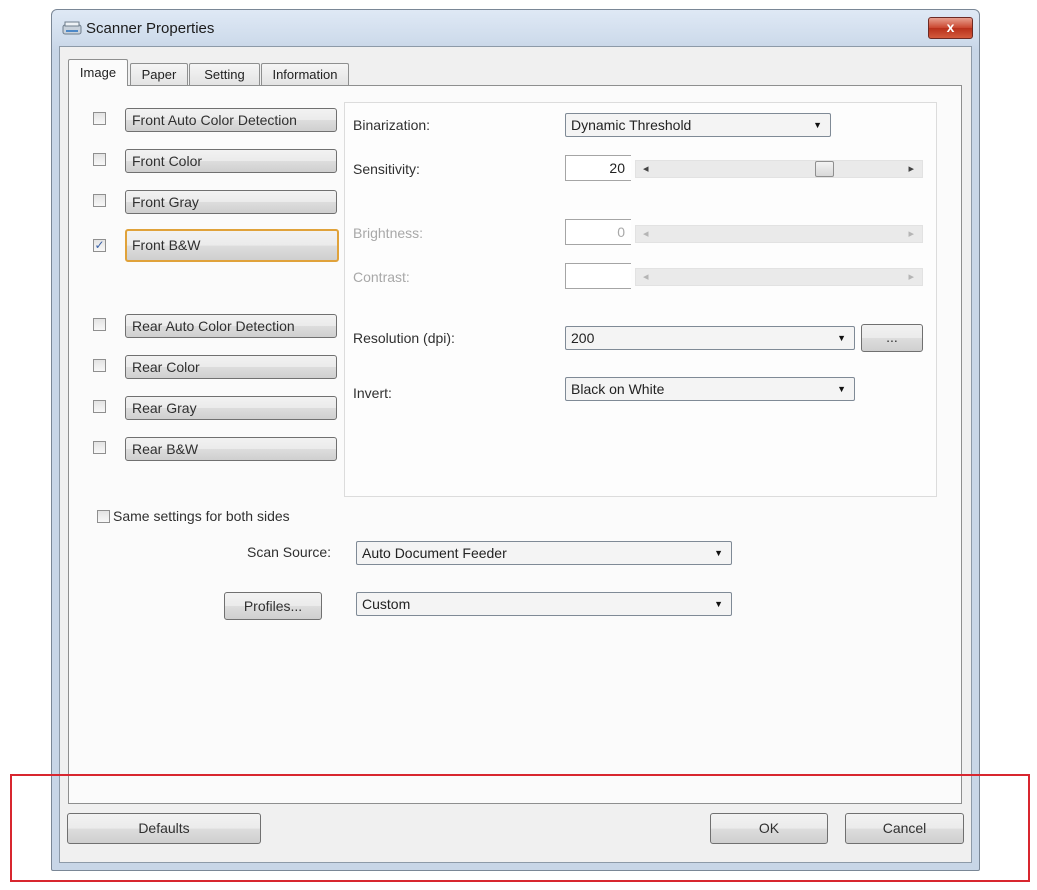 The width and height of the screenshot is (1037, 890). Describe the element at coordinates (386, 169) in the screenshot. I see `sensitivity-label: Sensitivity:` at that location.